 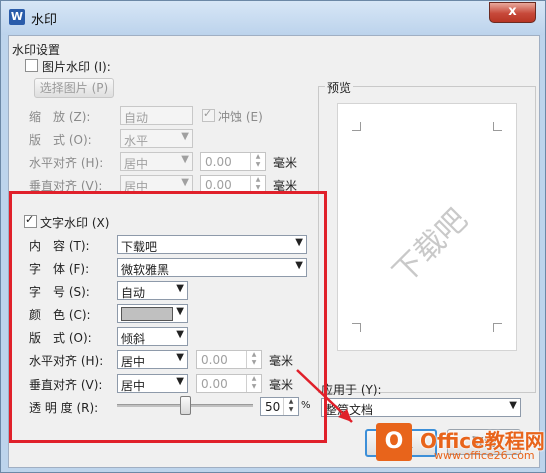 What do you see at coordinates (324, 396) in the screenshot?
I see `annotation-arrow` at bounding box center [324, 396].